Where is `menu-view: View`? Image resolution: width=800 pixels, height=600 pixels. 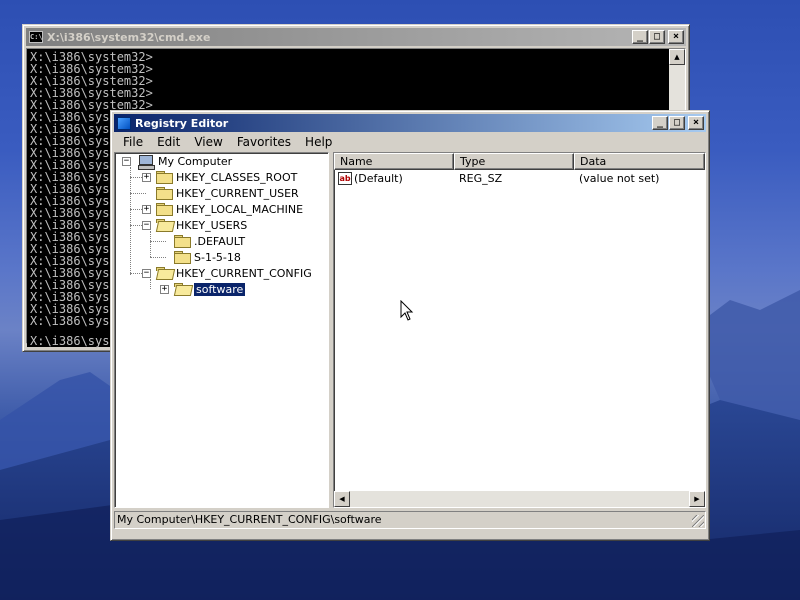
menu-view: View is located at coordinates (208, 142).